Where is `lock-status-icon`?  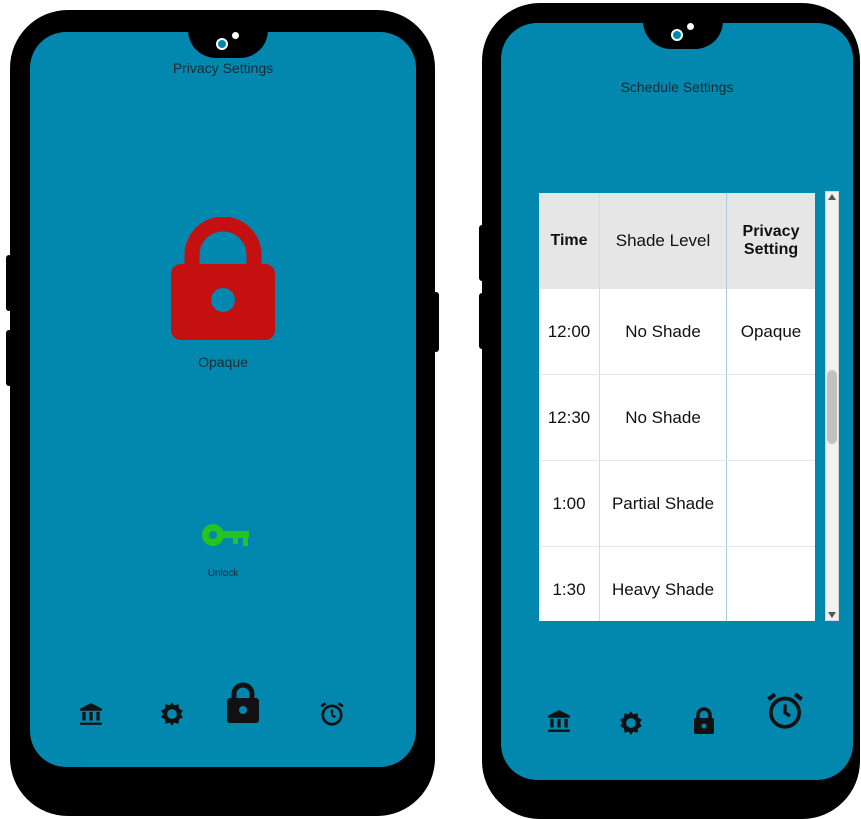
lock-status-icon is located at coordinates (223, 279).